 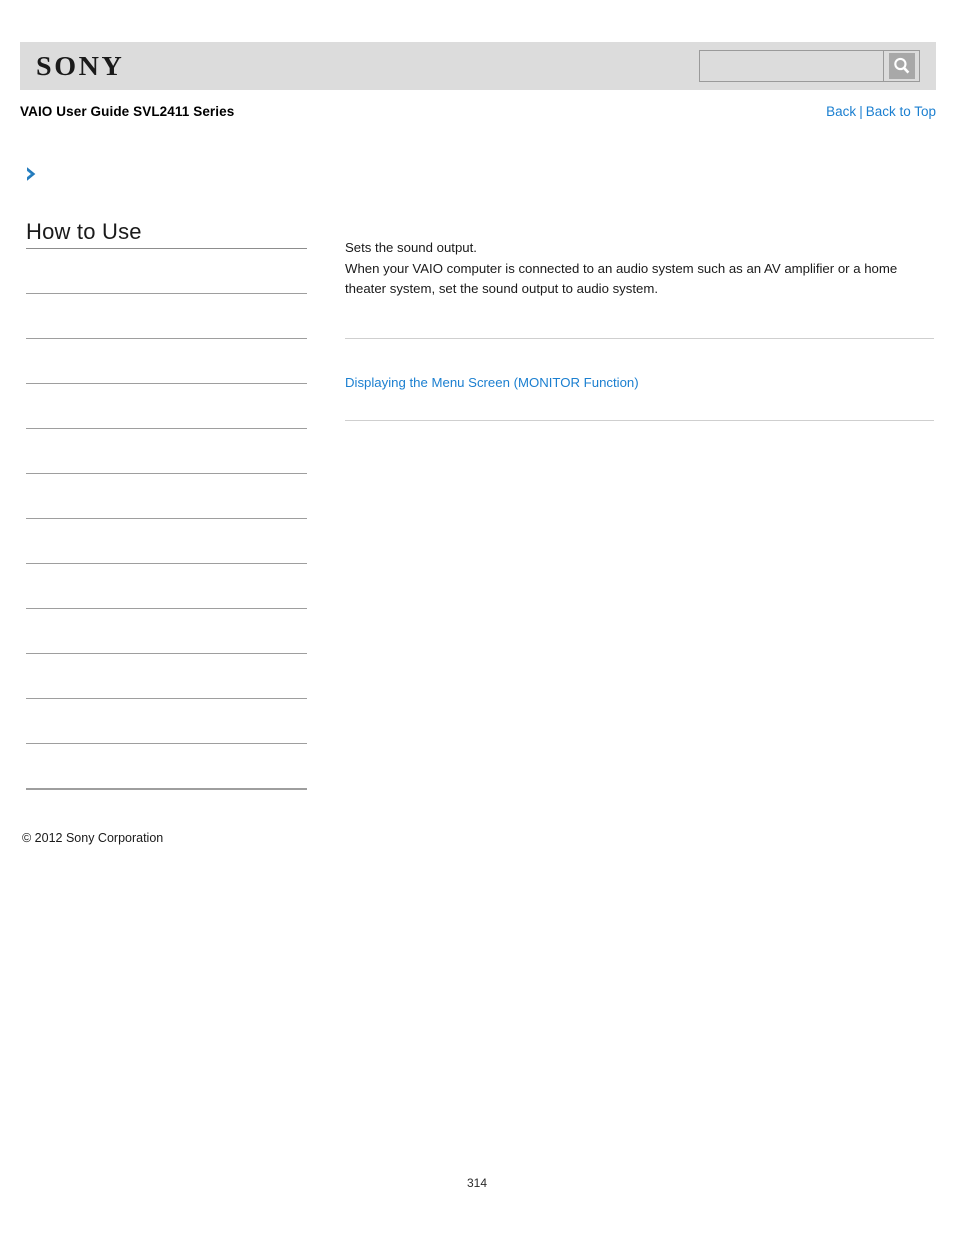 What do you see at coordinates (639, 420) in the screenshot?
I see `content-divider-bottom` at bounding box center [639, 420].